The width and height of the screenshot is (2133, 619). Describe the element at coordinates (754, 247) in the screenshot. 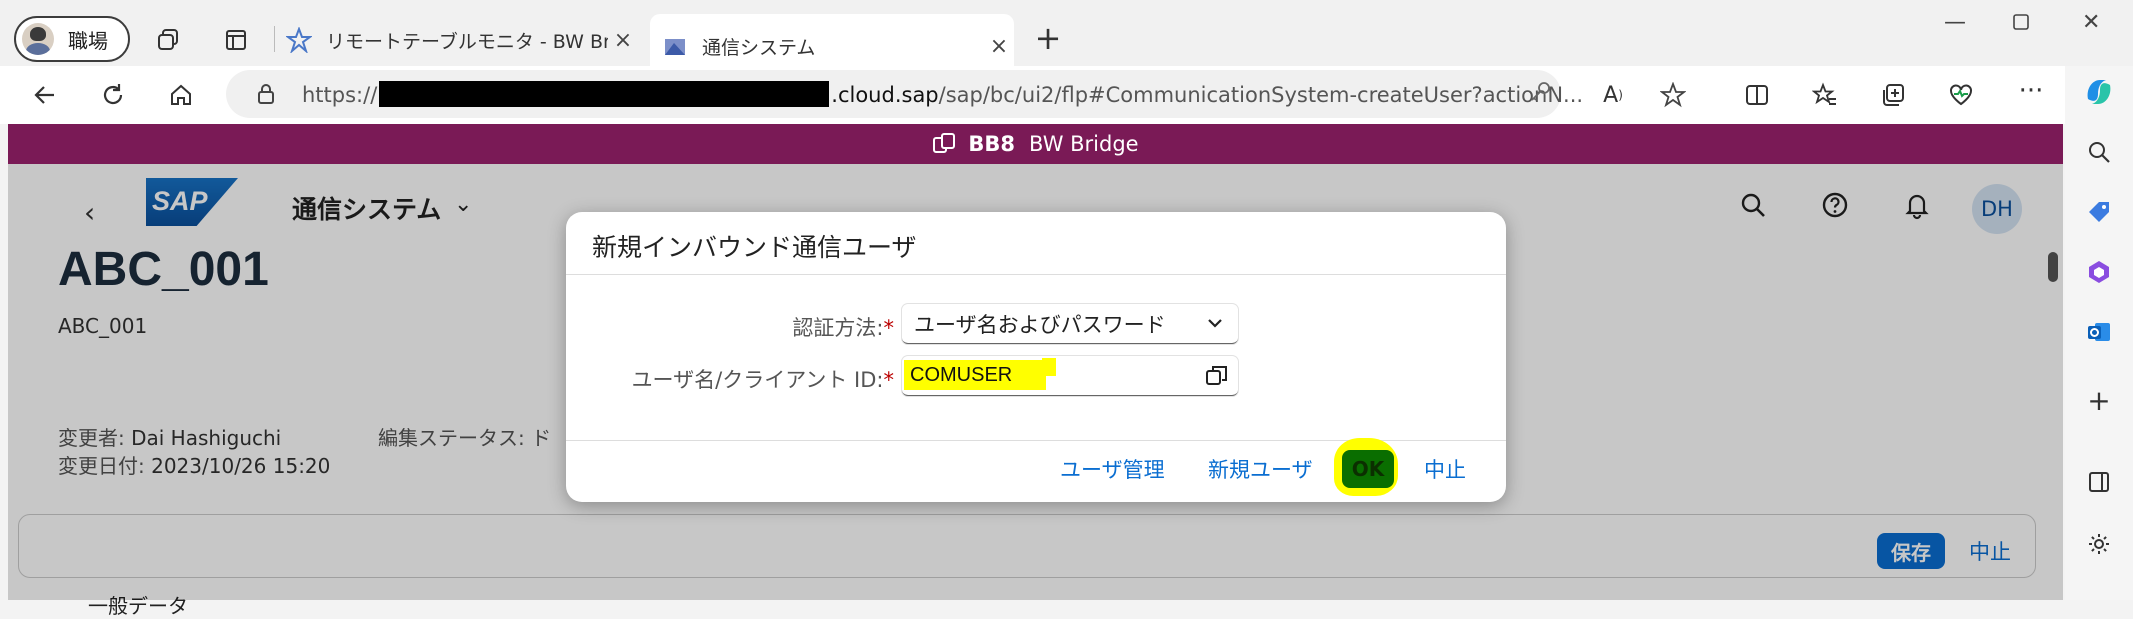

I see `dialog-title: 新規インバウンド通信ユーザ` at that location.